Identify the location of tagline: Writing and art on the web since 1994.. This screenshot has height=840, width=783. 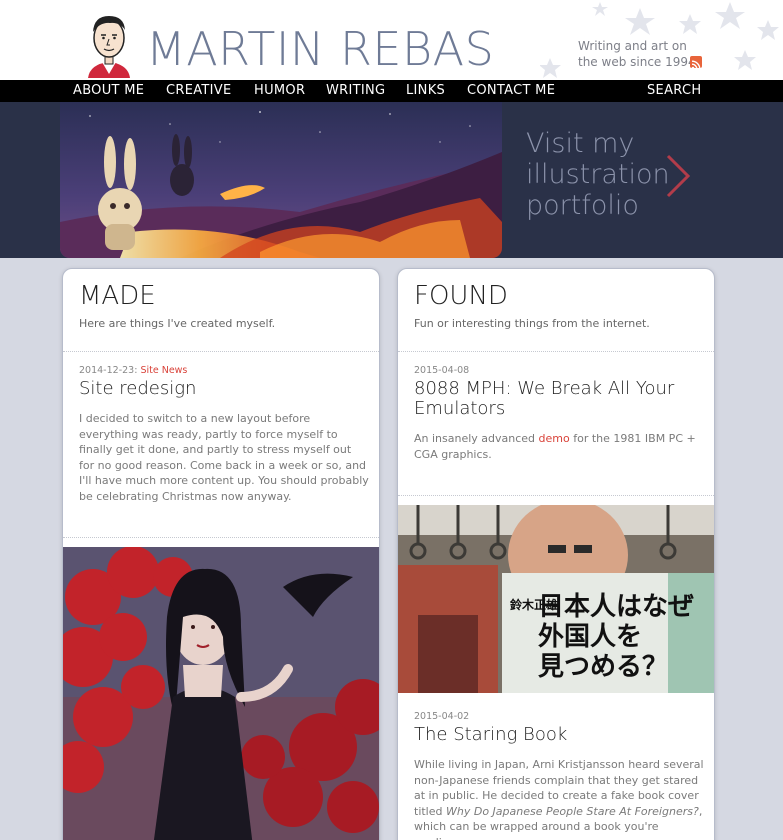
(639, 54).